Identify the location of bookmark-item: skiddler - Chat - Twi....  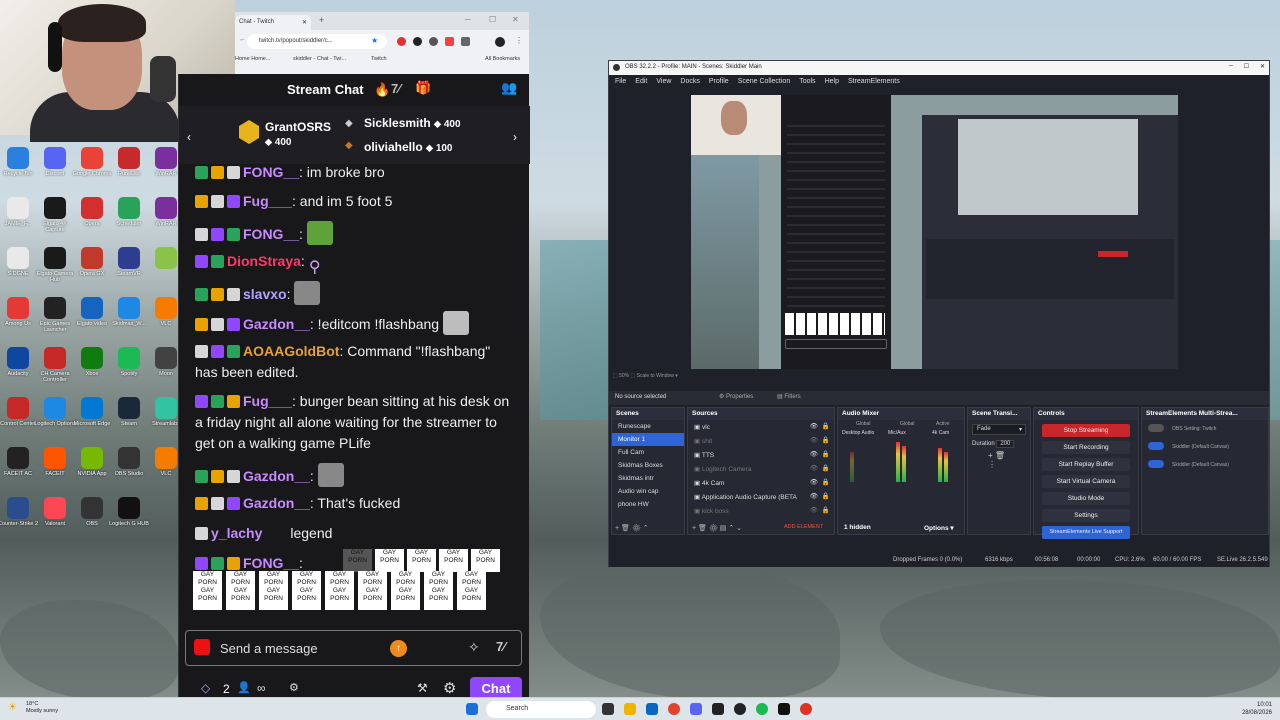
(319, 59).